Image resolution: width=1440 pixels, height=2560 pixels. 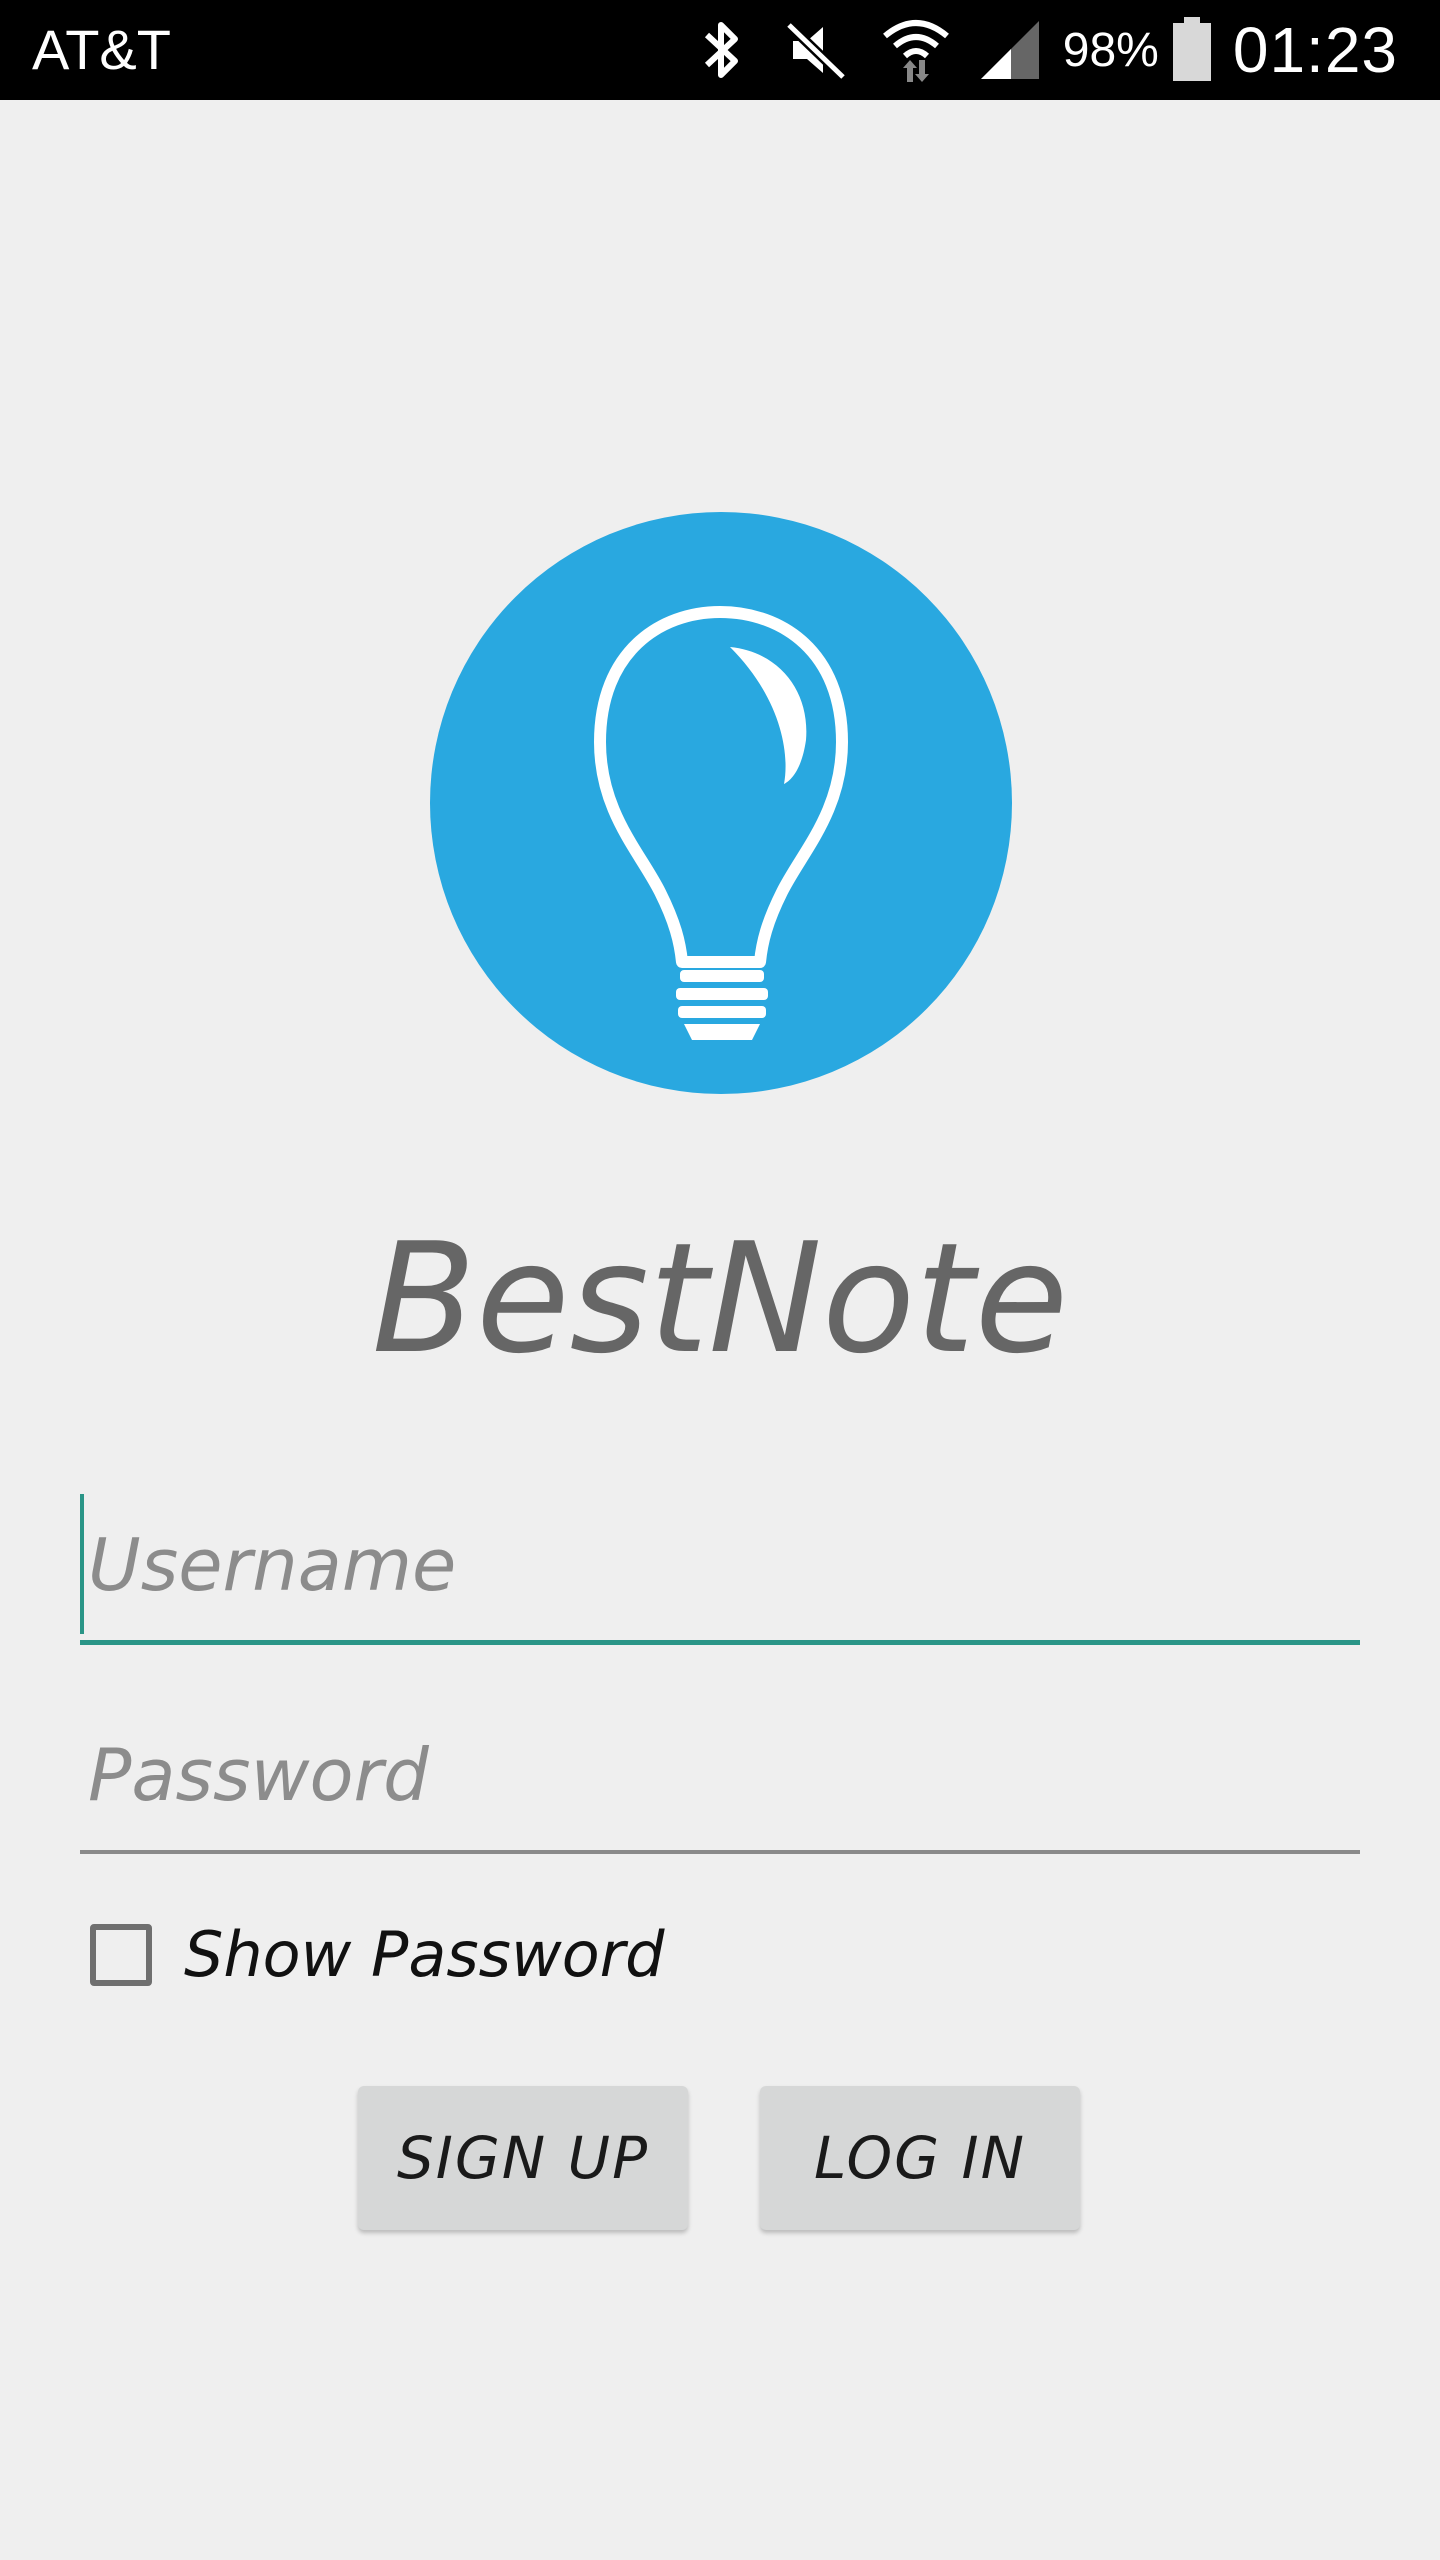 What do you see at coordinates (1110, 50) in the screenshot?
I see `battery-percent: 98%` at bounding box center [1110, 50].